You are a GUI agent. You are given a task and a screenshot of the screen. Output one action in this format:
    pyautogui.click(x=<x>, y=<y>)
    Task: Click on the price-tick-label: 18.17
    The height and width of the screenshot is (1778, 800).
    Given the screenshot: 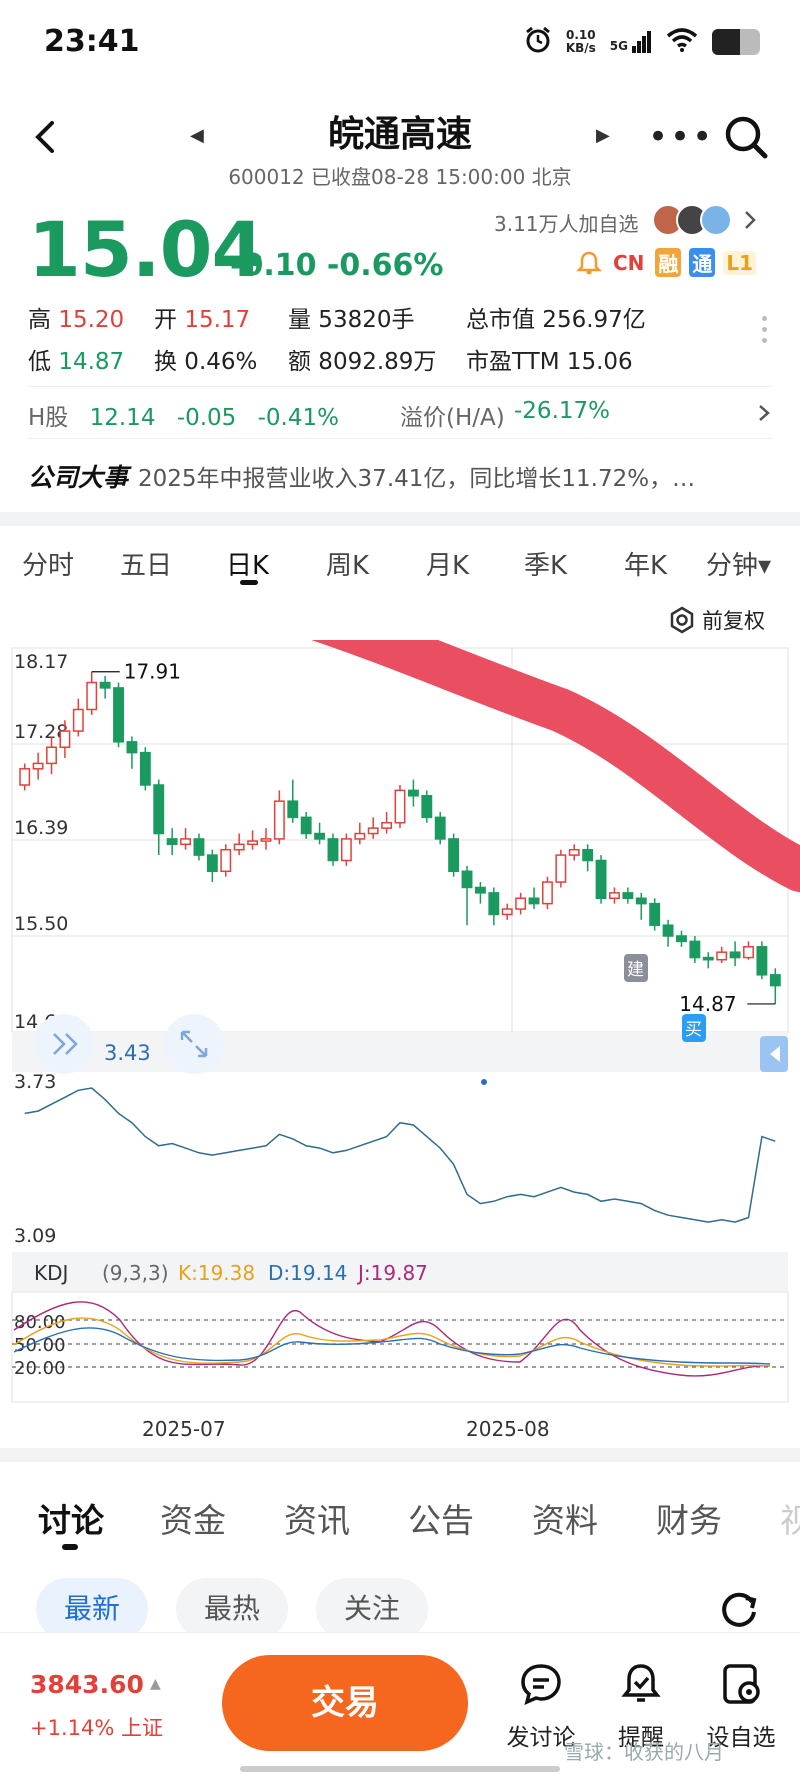 What is the action you would take?
    pyautogui.click(x=41, y=662)
    